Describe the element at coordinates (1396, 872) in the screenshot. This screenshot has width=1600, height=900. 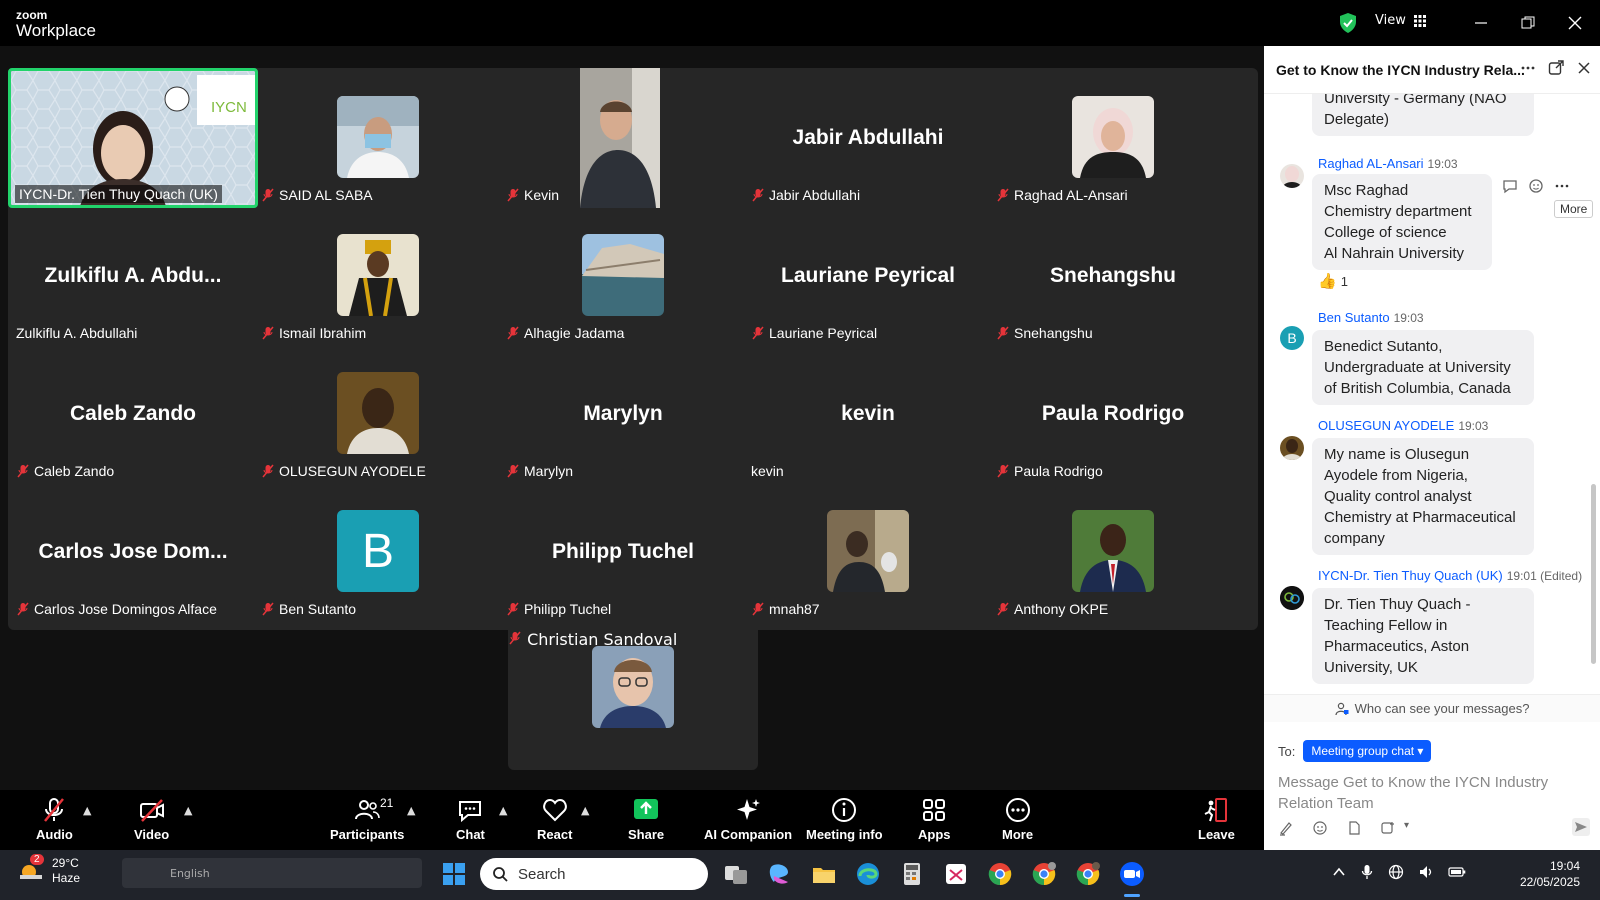
I see `language-globe-icon` at that location.